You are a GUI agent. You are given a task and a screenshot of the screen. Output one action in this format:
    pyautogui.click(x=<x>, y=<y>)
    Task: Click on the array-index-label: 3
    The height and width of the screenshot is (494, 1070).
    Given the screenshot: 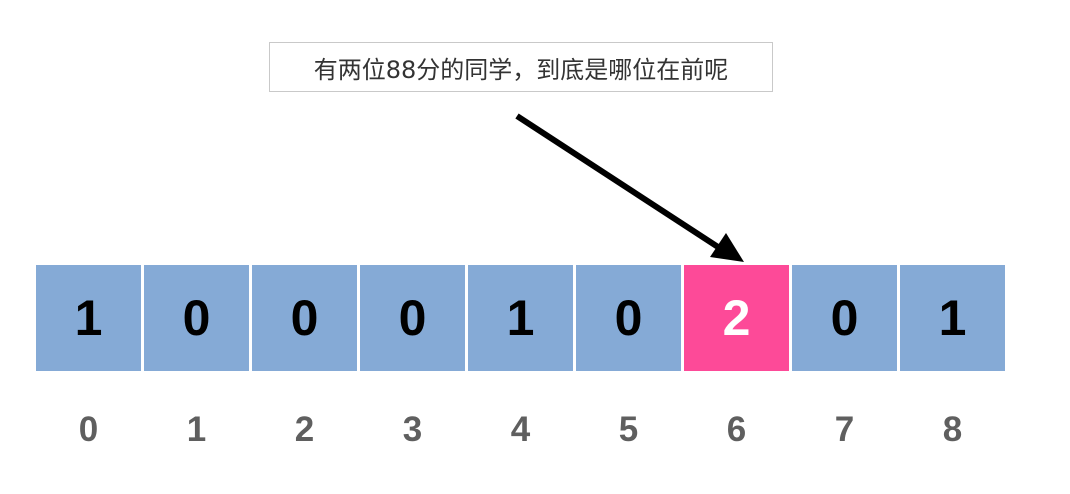 What is the action you would take?
    pyautogui.click(x=412, y=429)
    